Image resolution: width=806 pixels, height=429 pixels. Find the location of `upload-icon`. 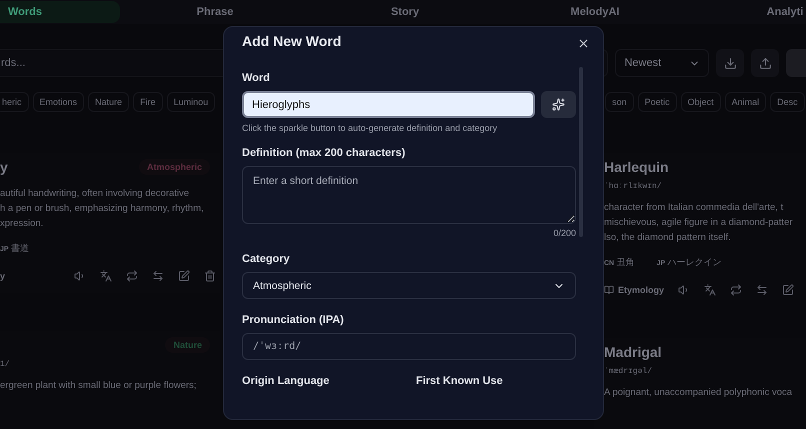

upload-icon is located at coordinates (765, 63).